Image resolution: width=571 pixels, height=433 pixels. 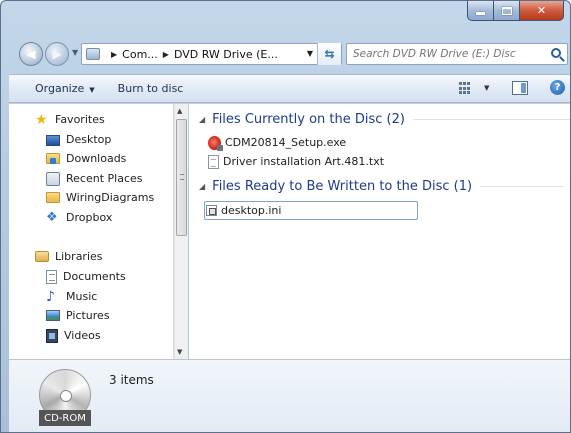 I want to click on maximize-button, so click(x=507, y=11).